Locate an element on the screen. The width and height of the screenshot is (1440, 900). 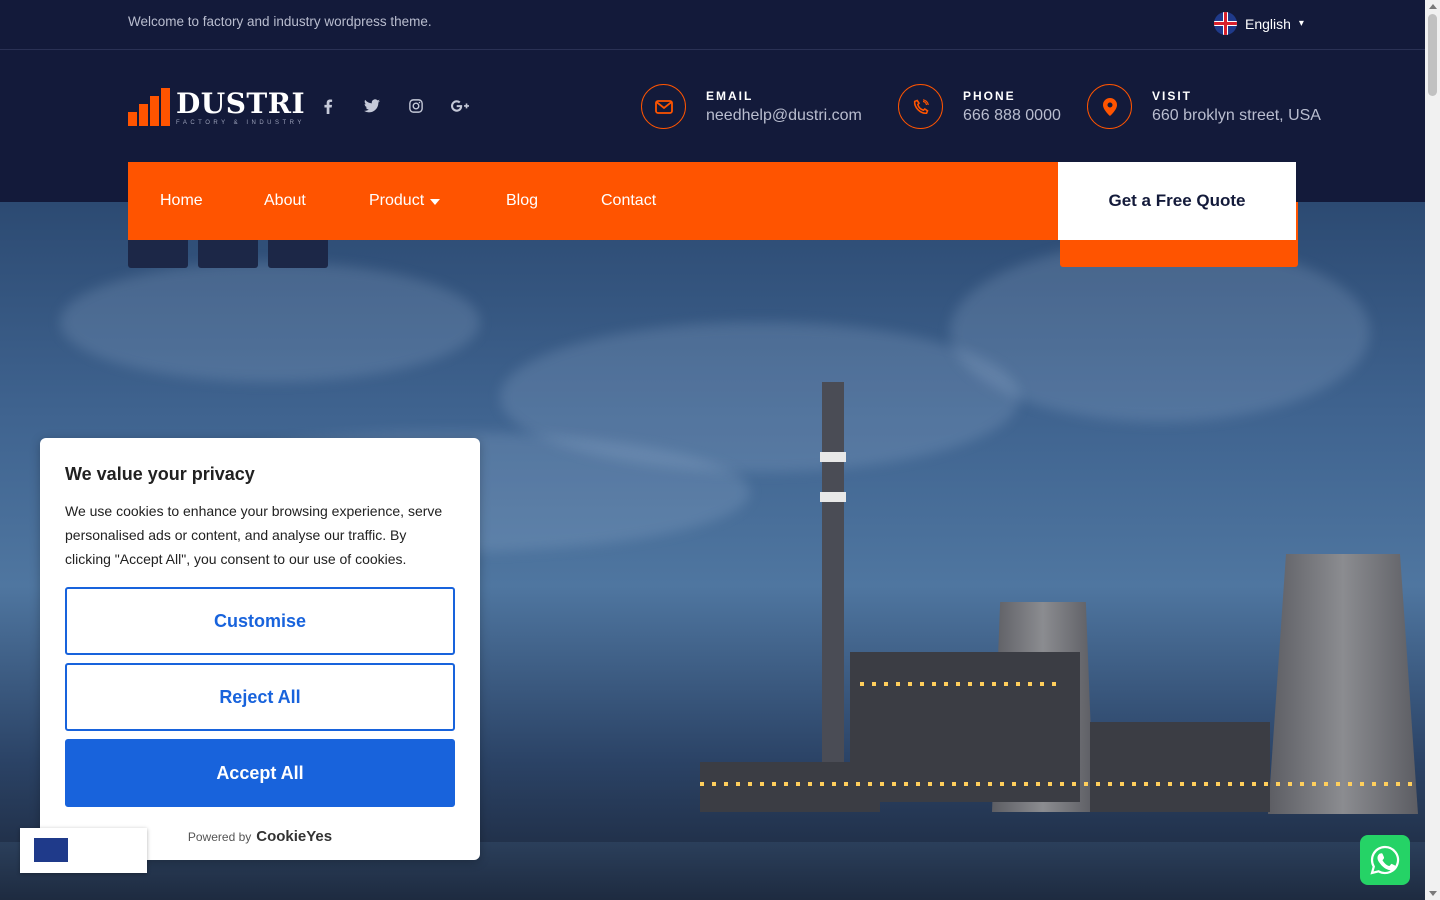
email-value: needhelp@dustri.com is located at coordinates (784, 116).